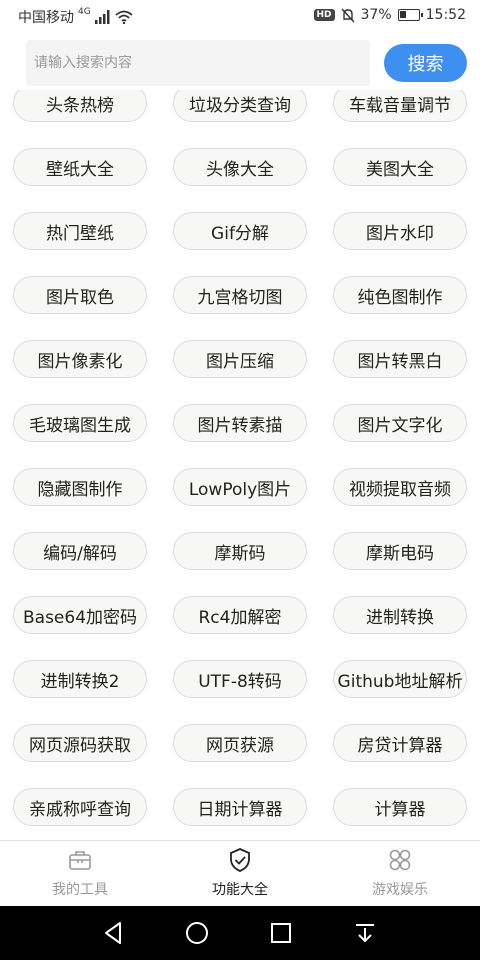 Image resolution: width=480 pixels, height=960 pixels. I want to click on feature-button: 壁纸大全, so click(80, 167).